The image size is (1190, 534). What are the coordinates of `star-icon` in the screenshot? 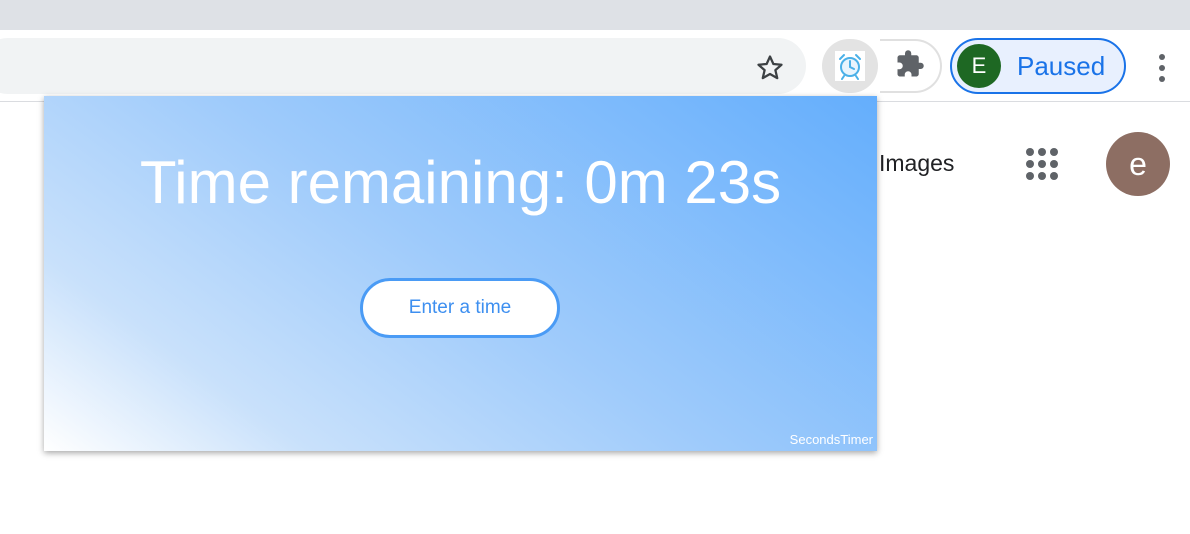 It's located at (770, 68).